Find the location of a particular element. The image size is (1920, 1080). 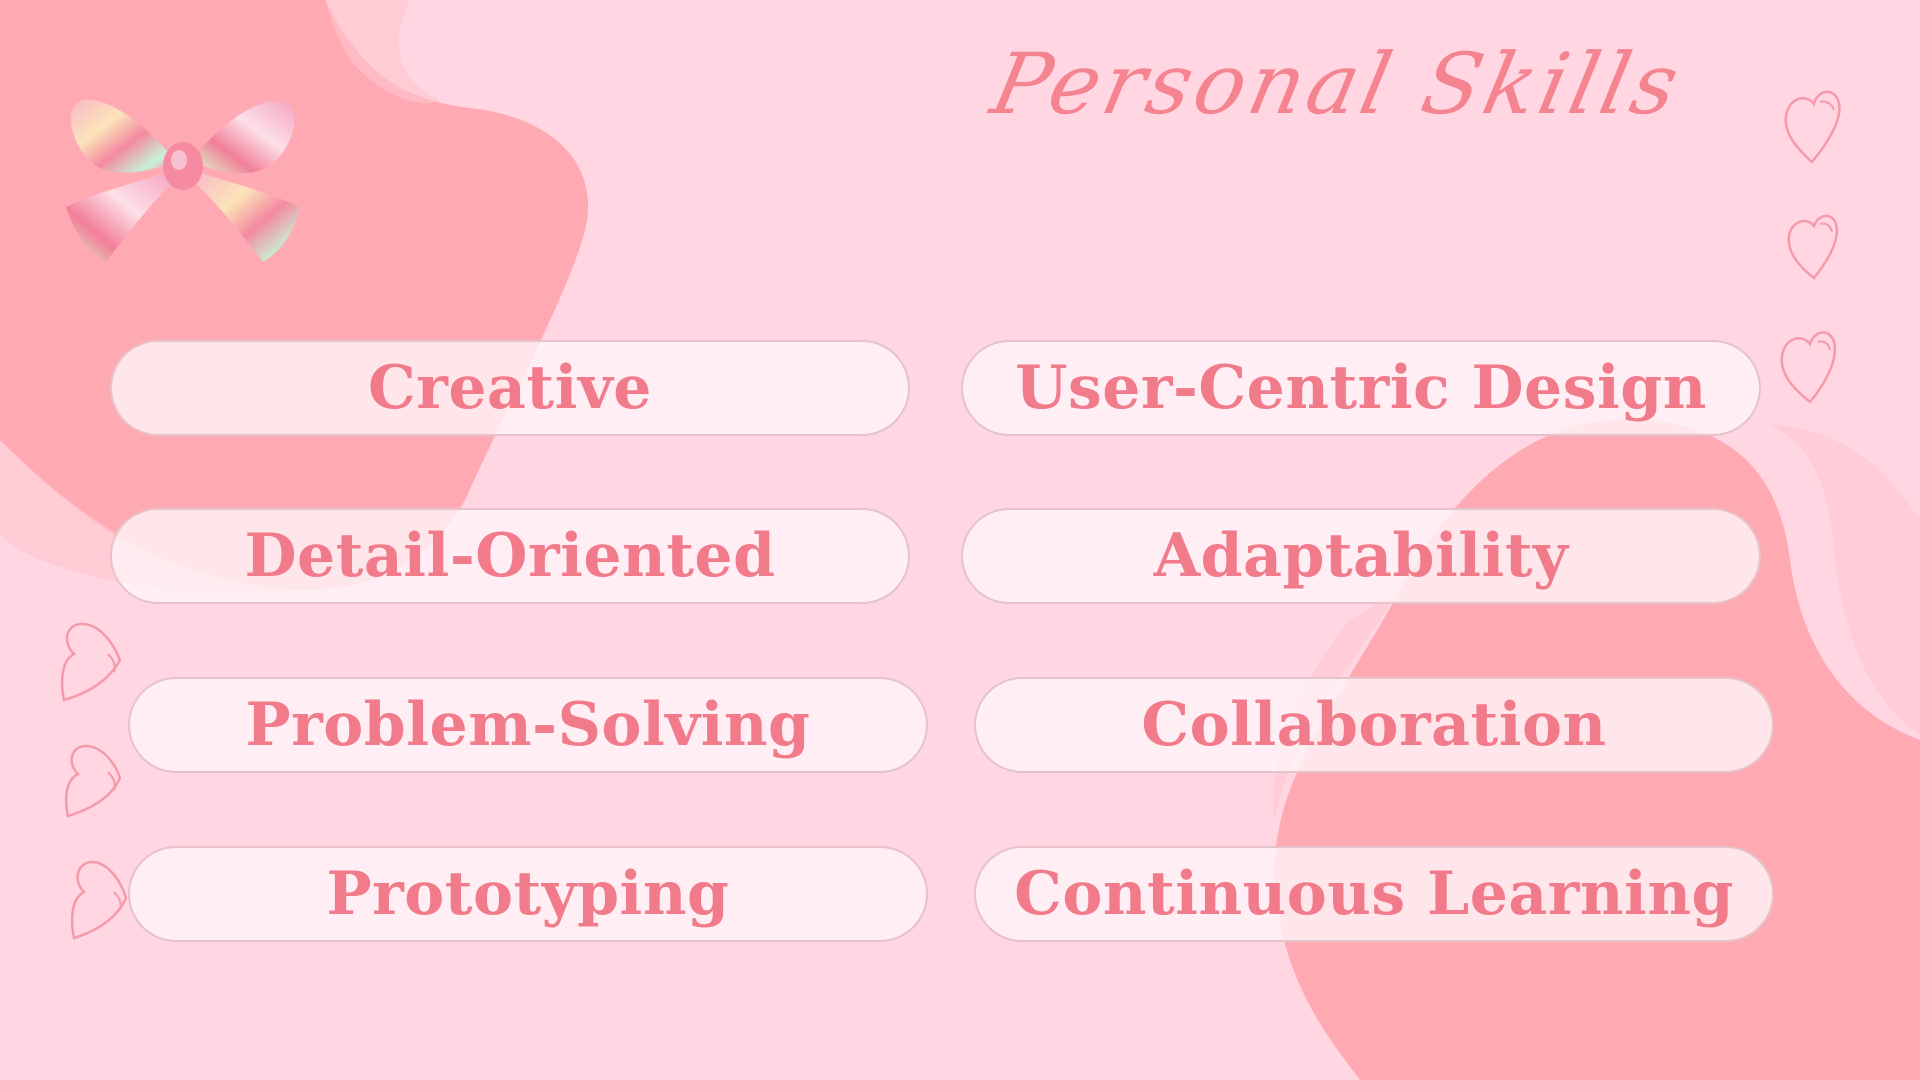

skill-pill-continuous-learning: Continuous Learning is located at coordinates (1374, 894).